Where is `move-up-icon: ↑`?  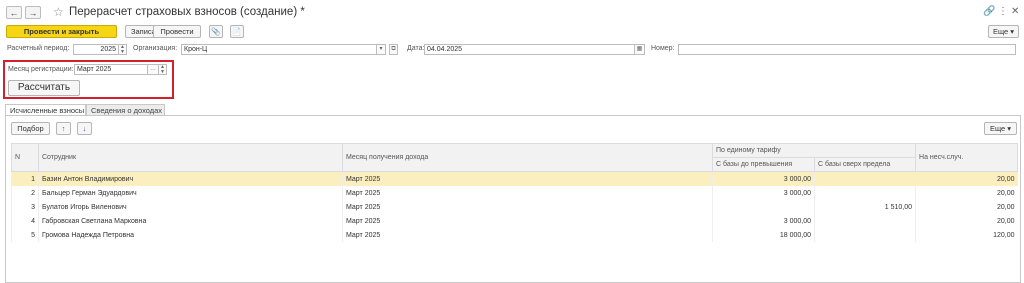 move-up-icon: ↑ is located at coordinates (63, 128).